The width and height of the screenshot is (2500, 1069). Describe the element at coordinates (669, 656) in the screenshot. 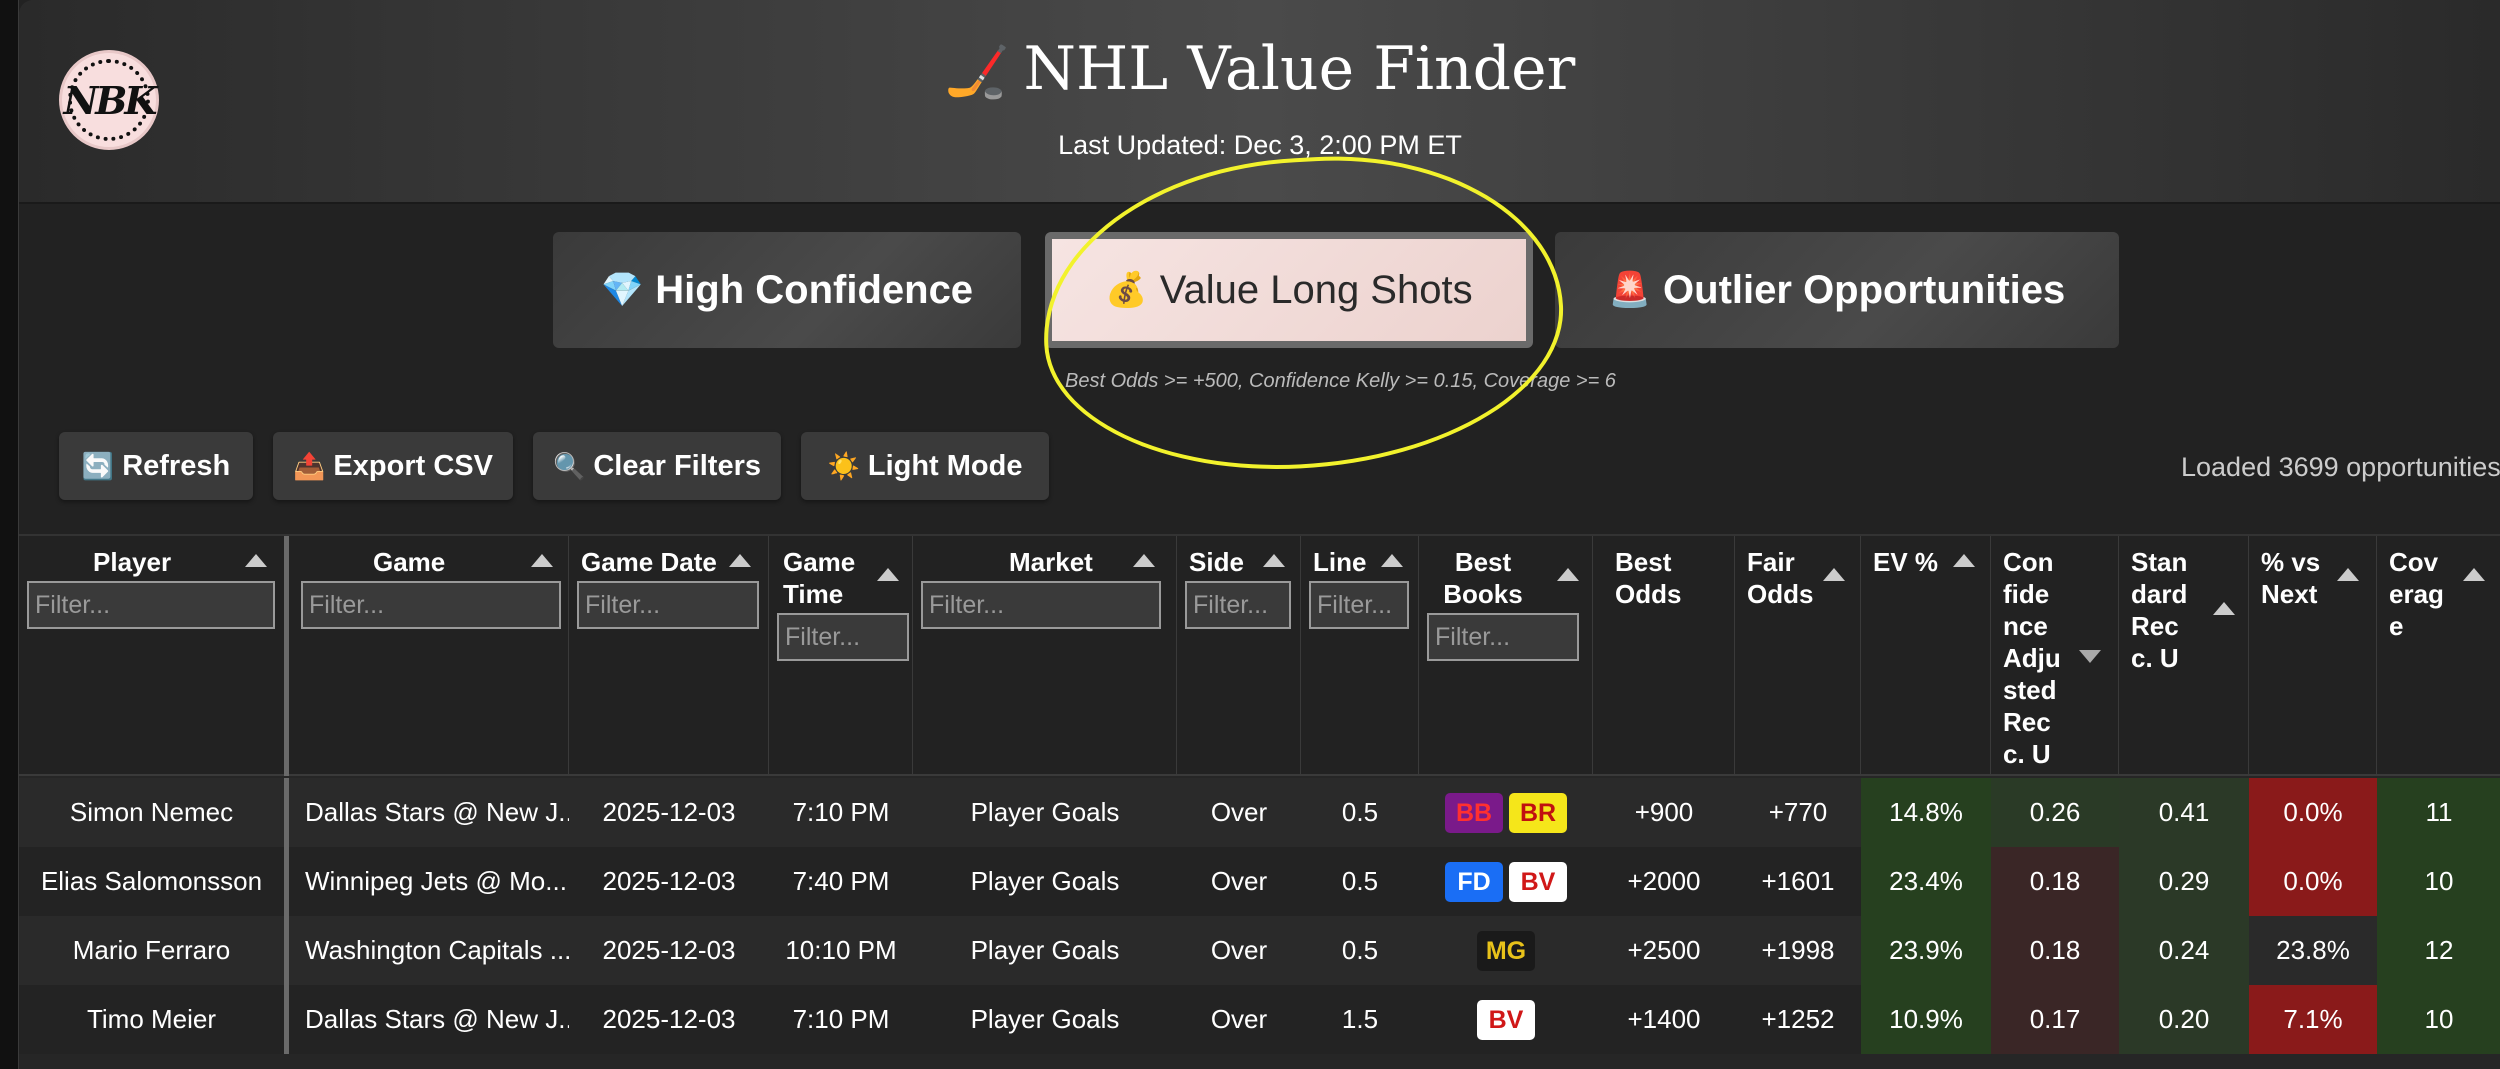

I see `column-header-game-date: Game Date` at that location.